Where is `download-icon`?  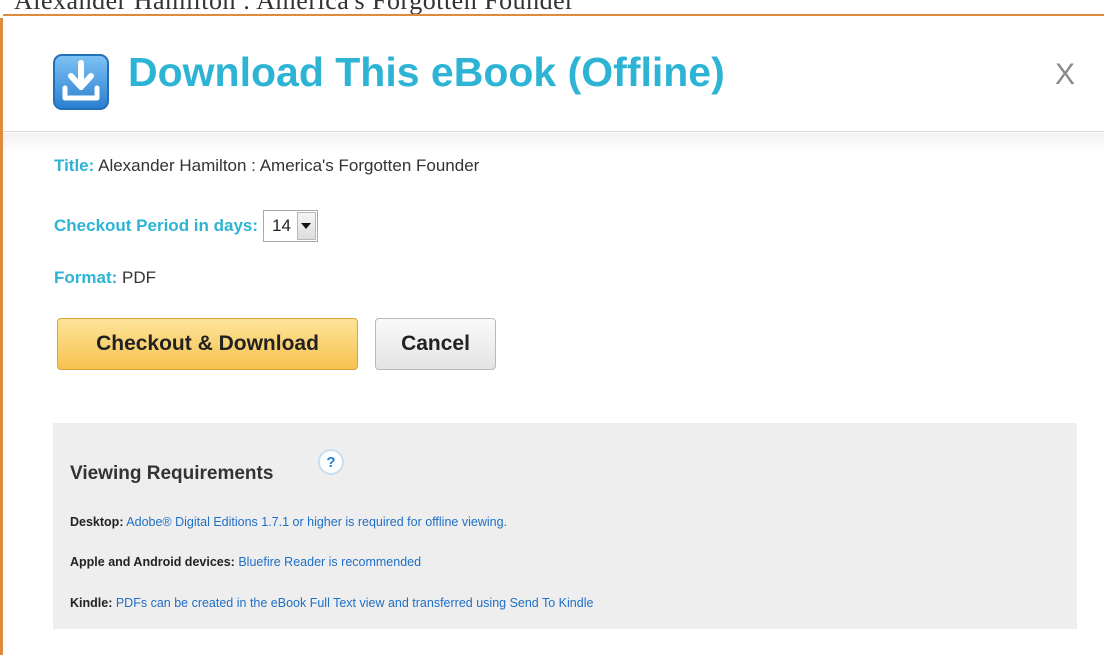 download-icon is located at coordinates (81, 82).